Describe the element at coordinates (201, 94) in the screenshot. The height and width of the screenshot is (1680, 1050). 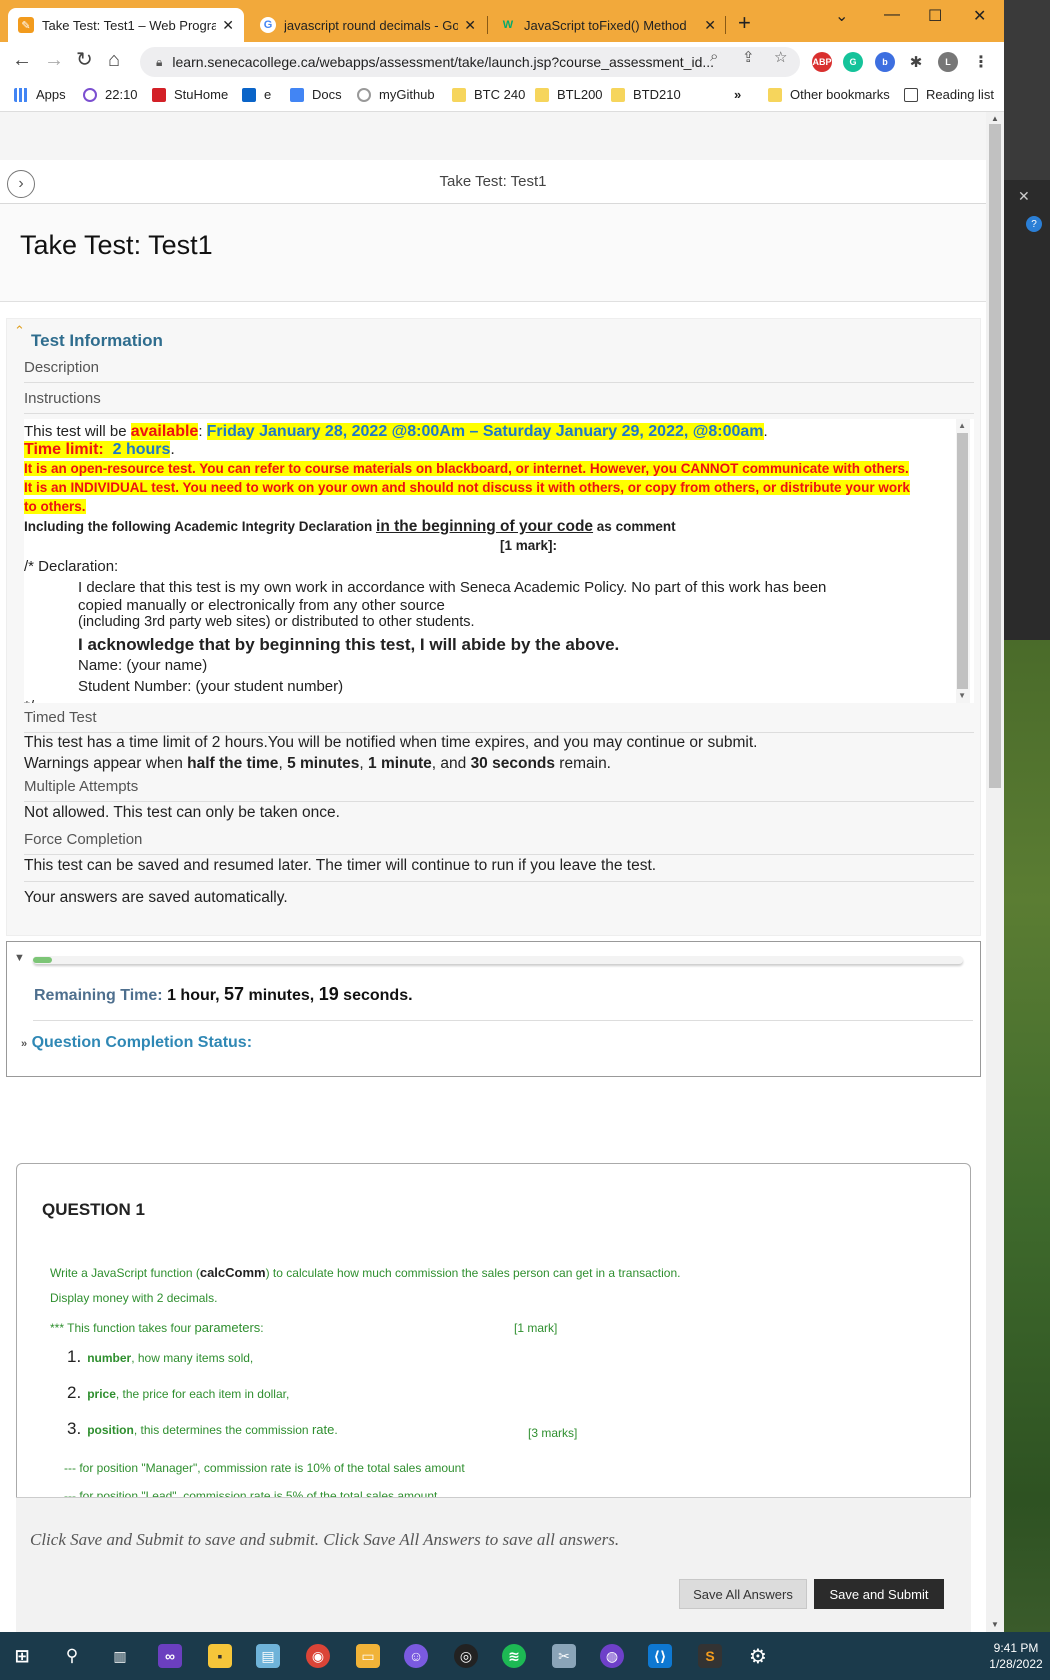
I see `bookmark-label: StuHome` at that location.